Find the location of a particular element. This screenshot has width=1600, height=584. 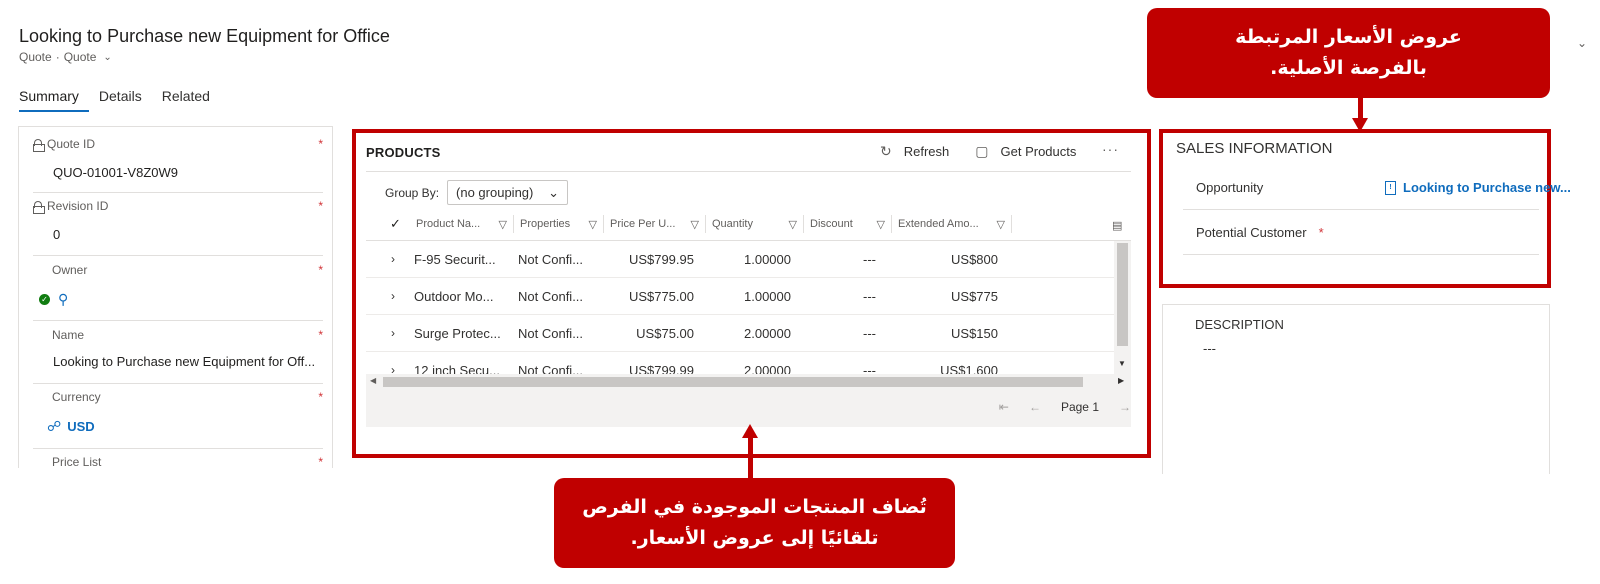

quantity-cell: 1.00000 is located at coordinates (767, 296).